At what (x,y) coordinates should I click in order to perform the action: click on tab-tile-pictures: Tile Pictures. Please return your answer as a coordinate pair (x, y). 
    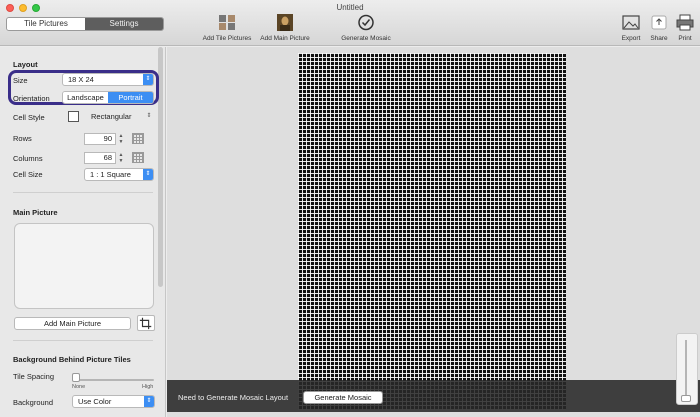
    Looking at the image, I should click on (46, 24).